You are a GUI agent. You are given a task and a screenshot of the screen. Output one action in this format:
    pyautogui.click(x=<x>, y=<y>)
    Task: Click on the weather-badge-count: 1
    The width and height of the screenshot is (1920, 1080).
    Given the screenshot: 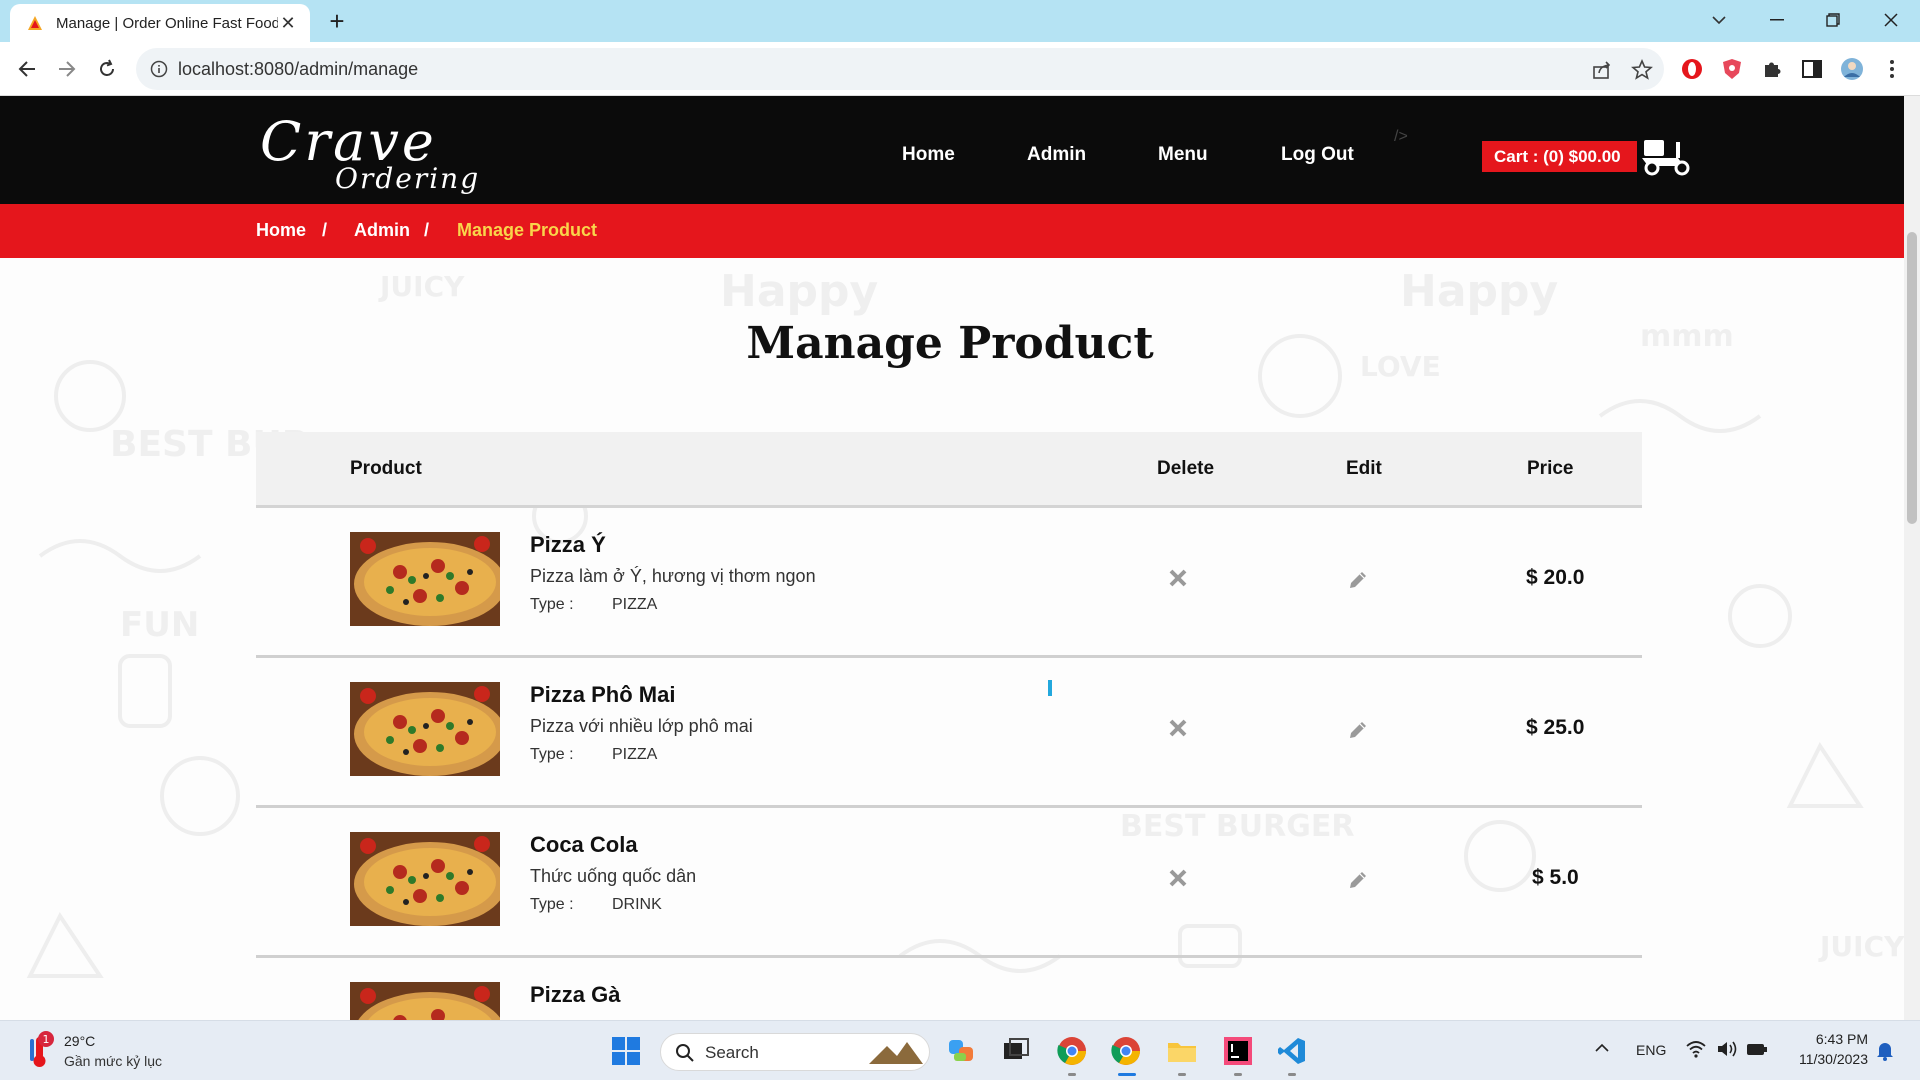 What is the action you would take?
    pyautogui.click(x=46, y=1039)
    